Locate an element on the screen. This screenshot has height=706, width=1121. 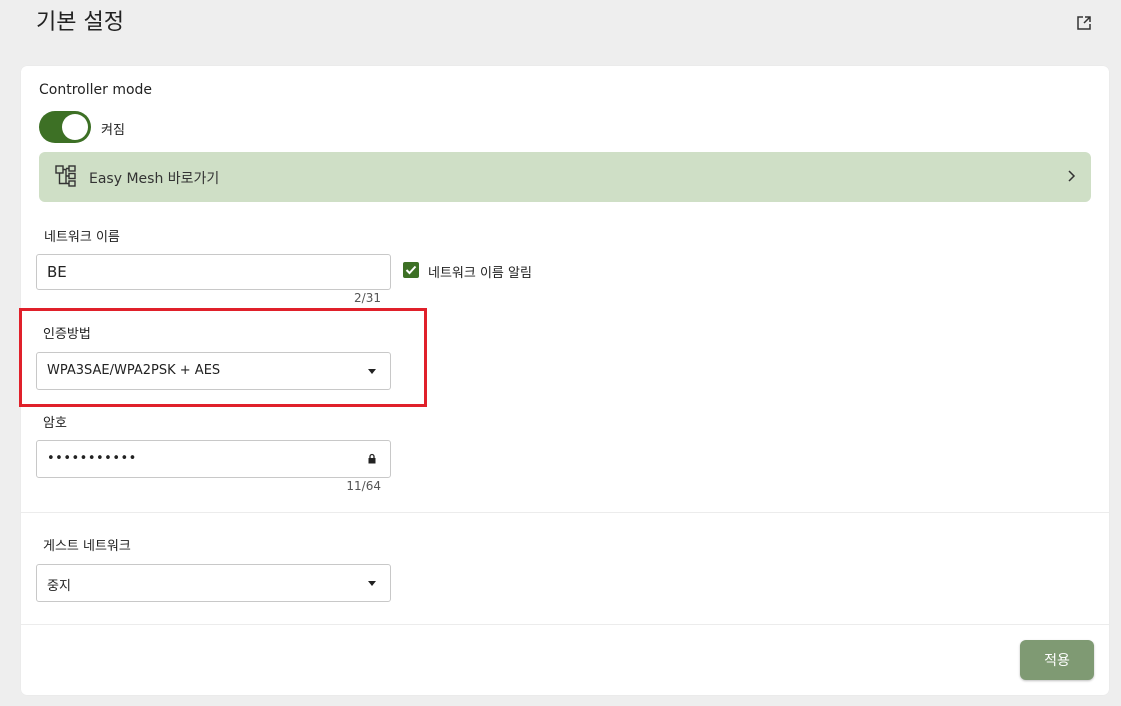
guest-network-value: 중지 is located at coordinates (59, 586).